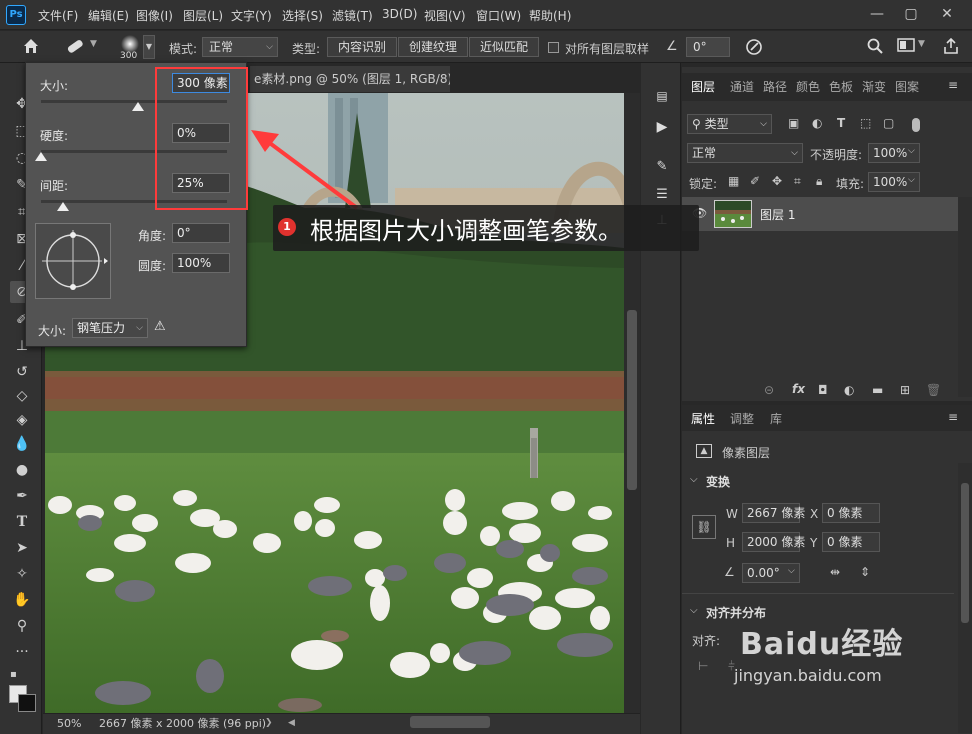  Describe the element at coordinates (905, 390) in the screenshot. I see `new-layer-icon: ⊞` at that location.